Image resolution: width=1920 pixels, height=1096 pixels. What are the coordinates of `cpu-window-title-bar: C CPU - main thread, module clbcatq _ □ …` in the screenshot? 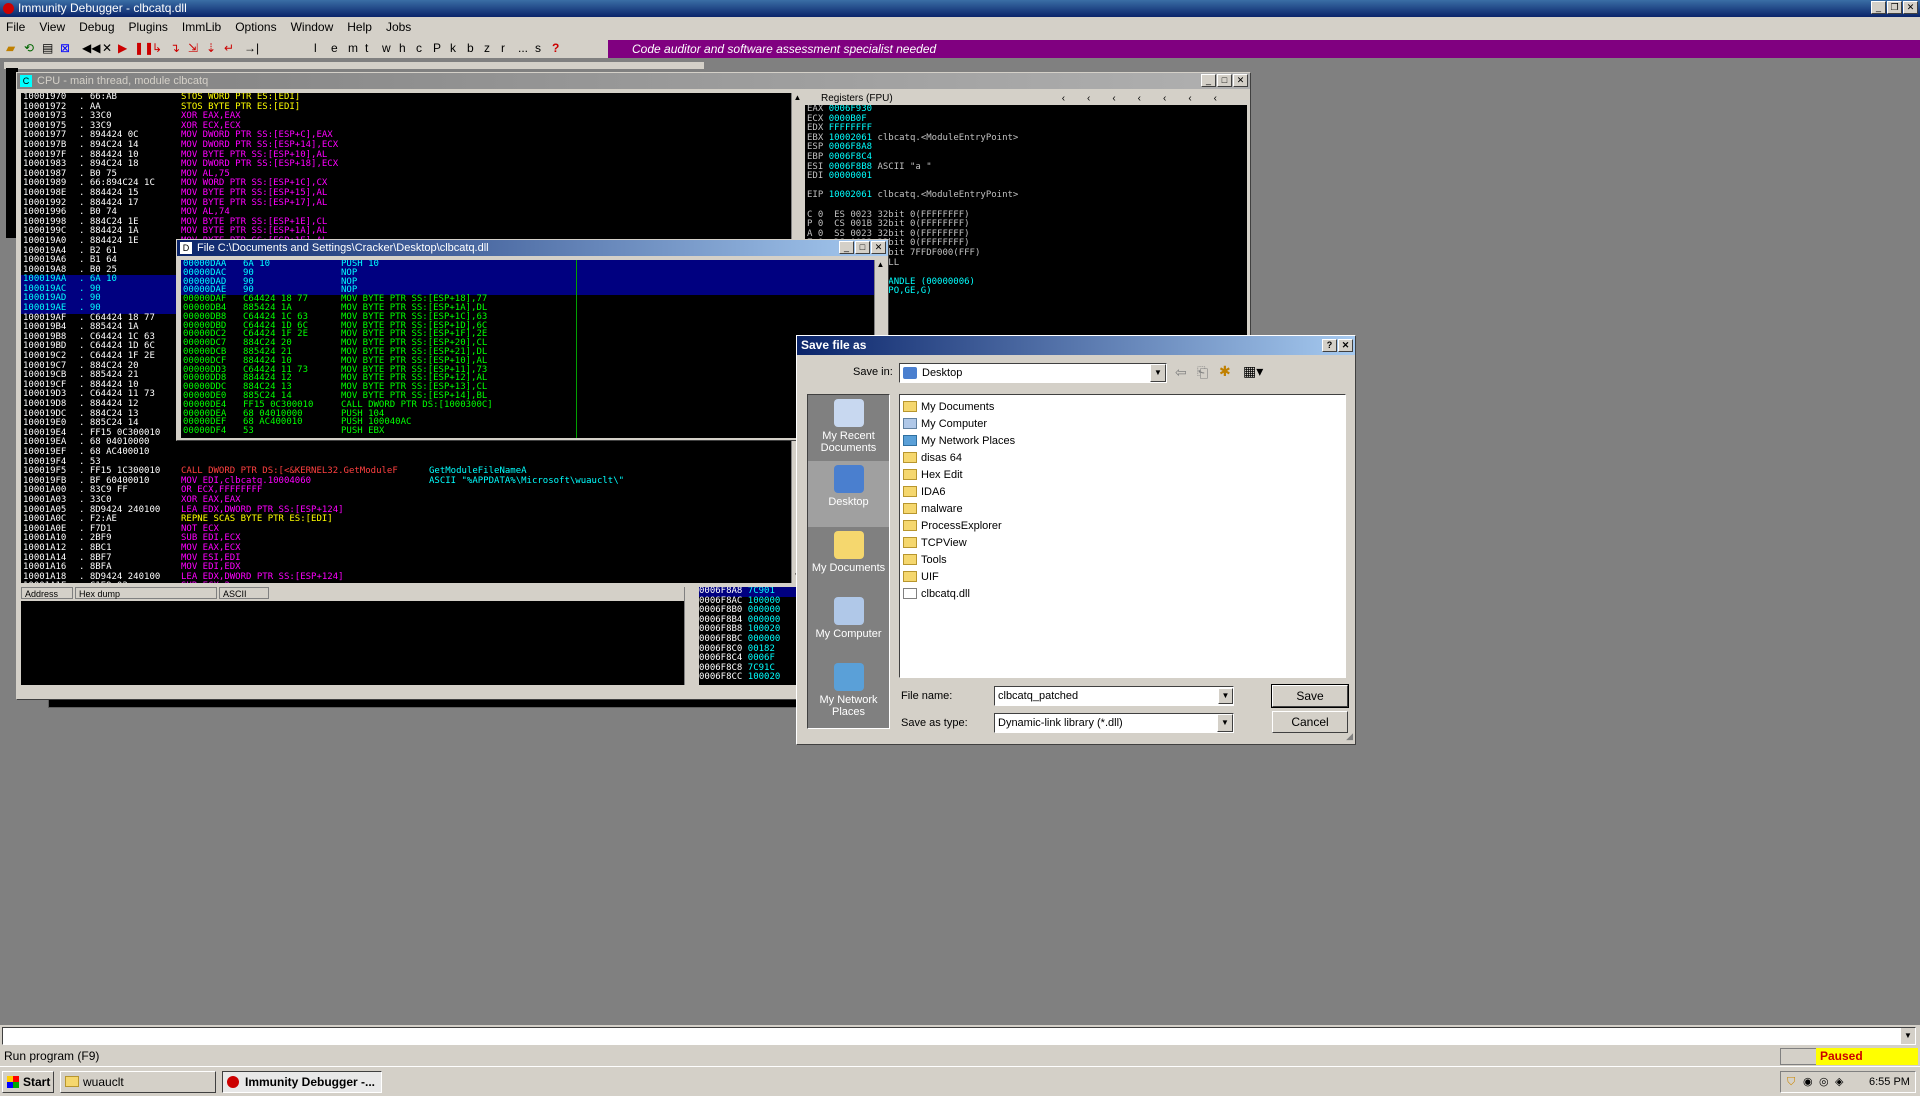 It's located at (633, 81).